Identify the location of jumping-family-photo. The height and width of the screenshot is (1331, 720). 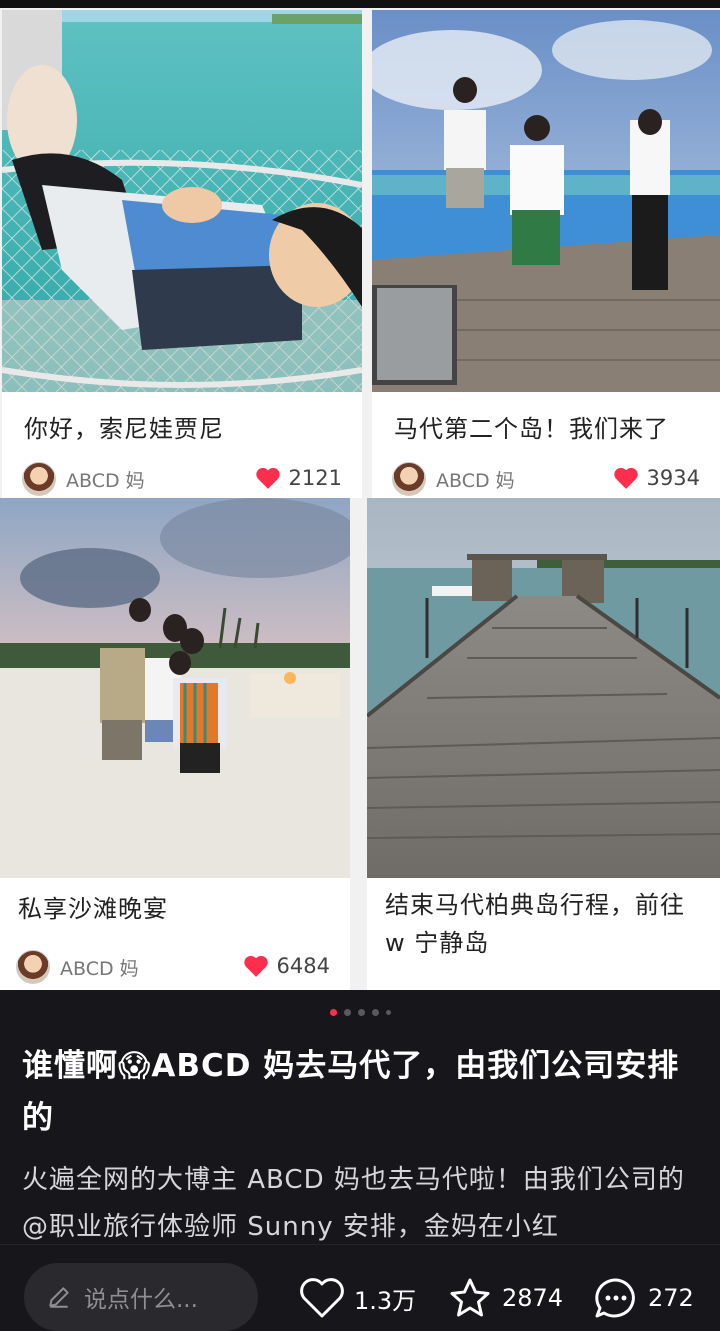
(546, 201).